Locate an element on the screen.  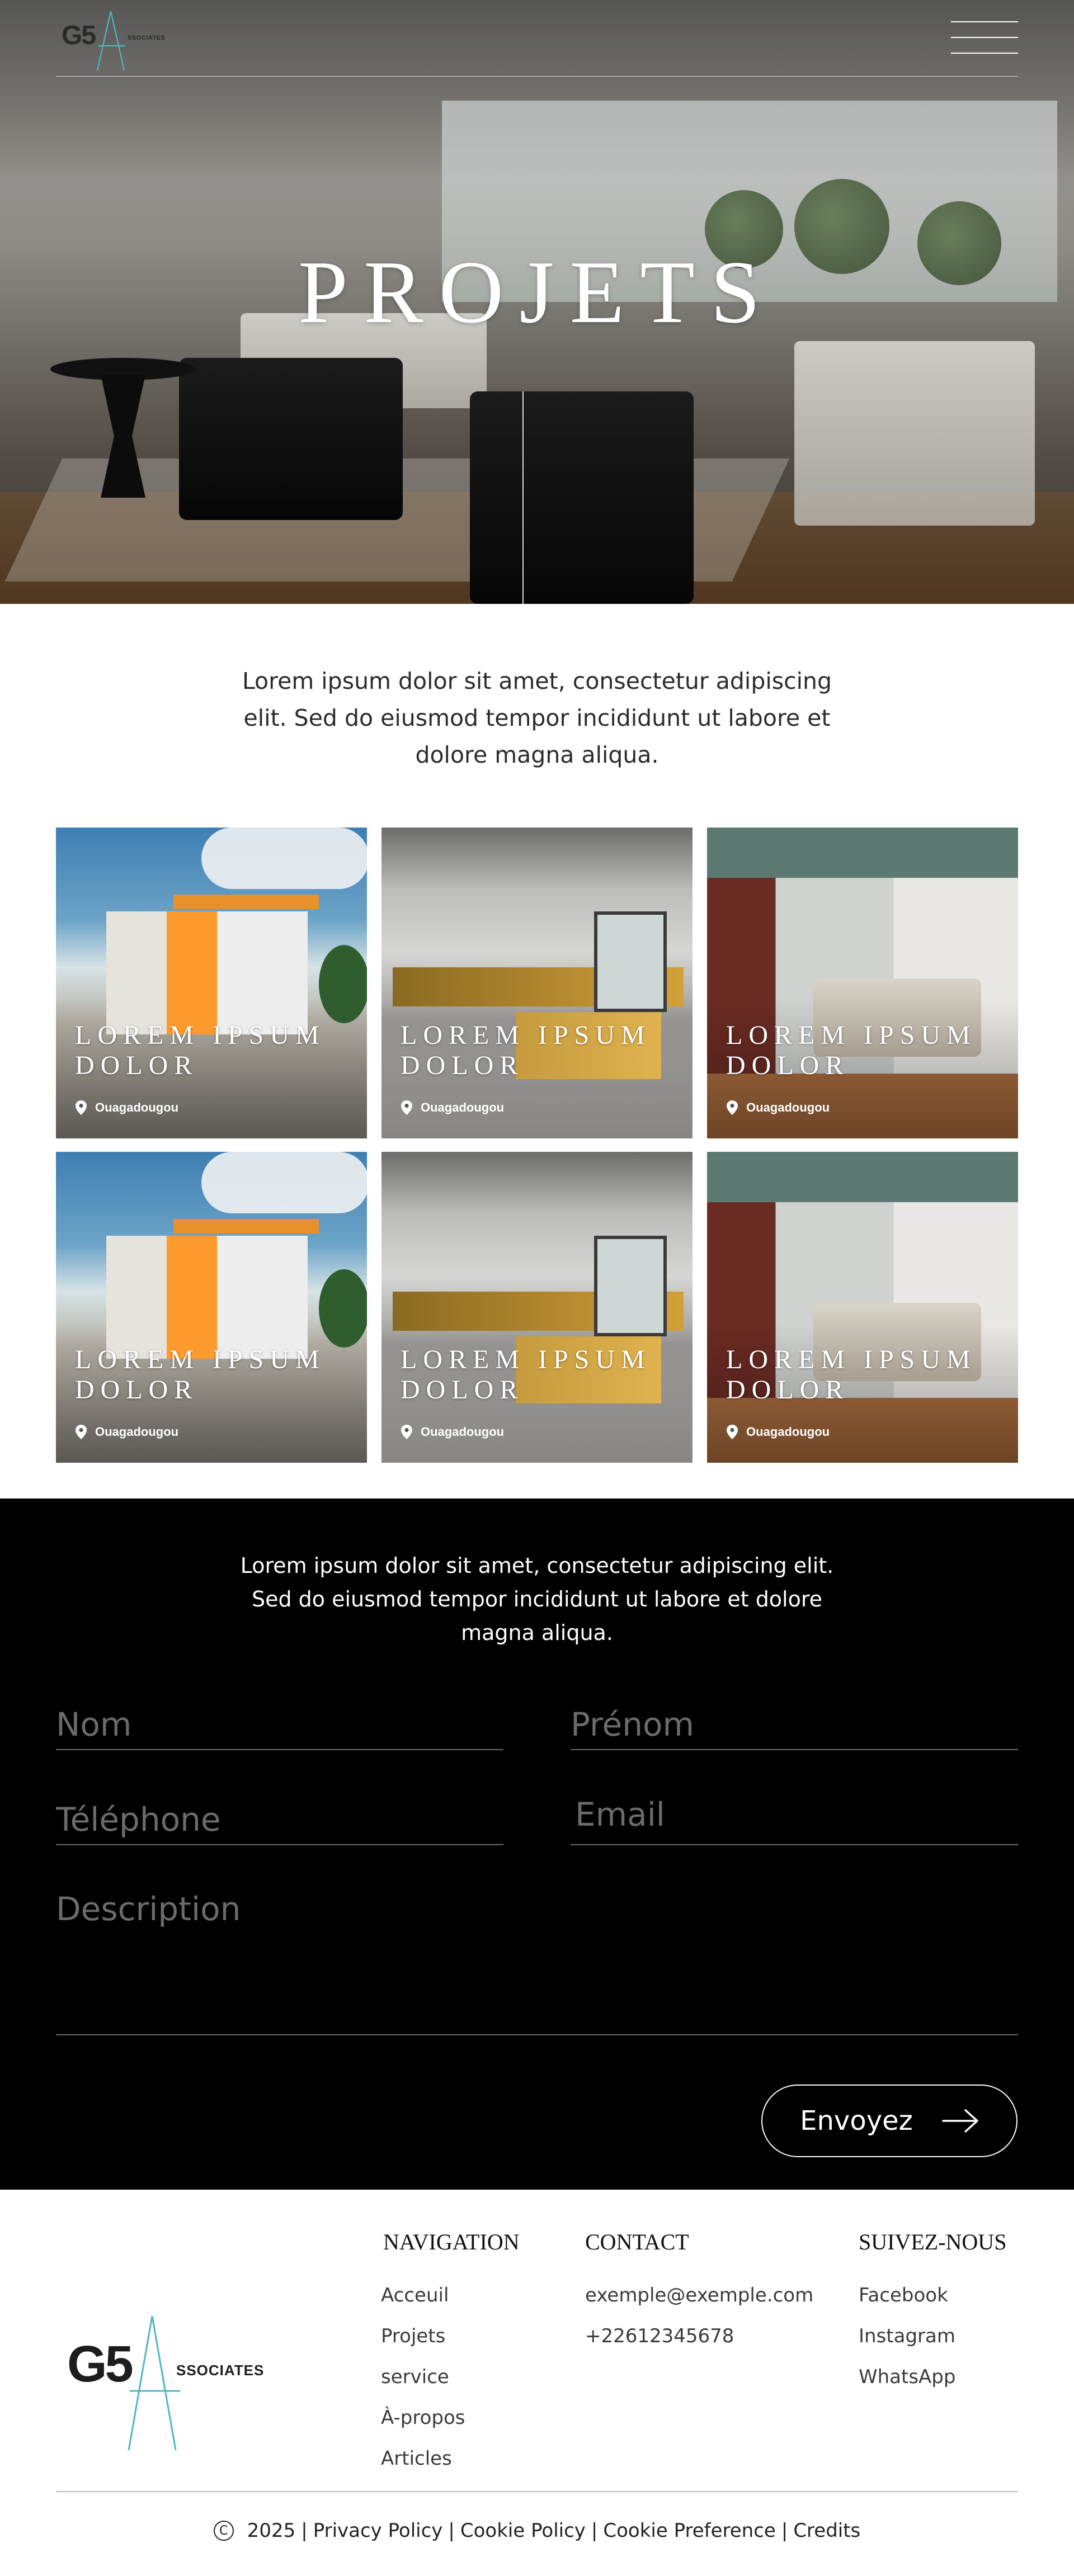
footer-social-heading: SUIVEZ-NOUS is located at coordinates (933, 2241).